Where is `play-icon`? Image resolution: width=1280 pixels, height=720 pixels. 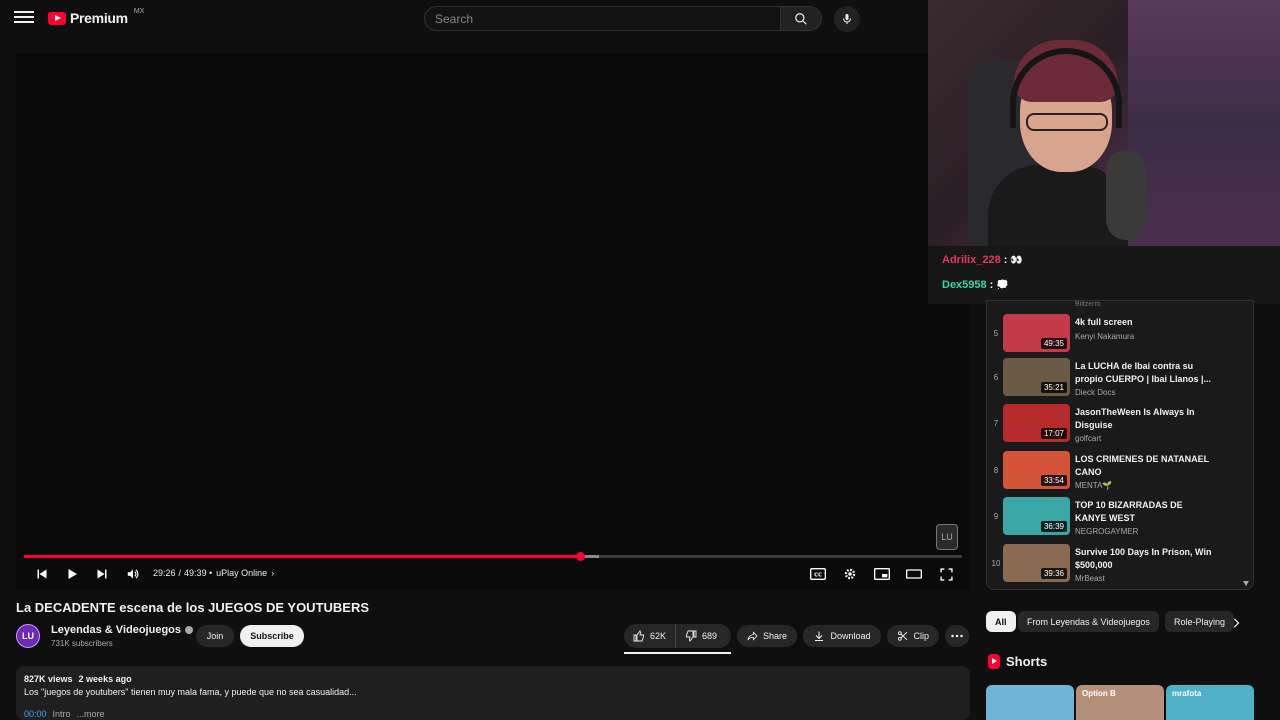 play-icon is located at coordinates (72, 574).